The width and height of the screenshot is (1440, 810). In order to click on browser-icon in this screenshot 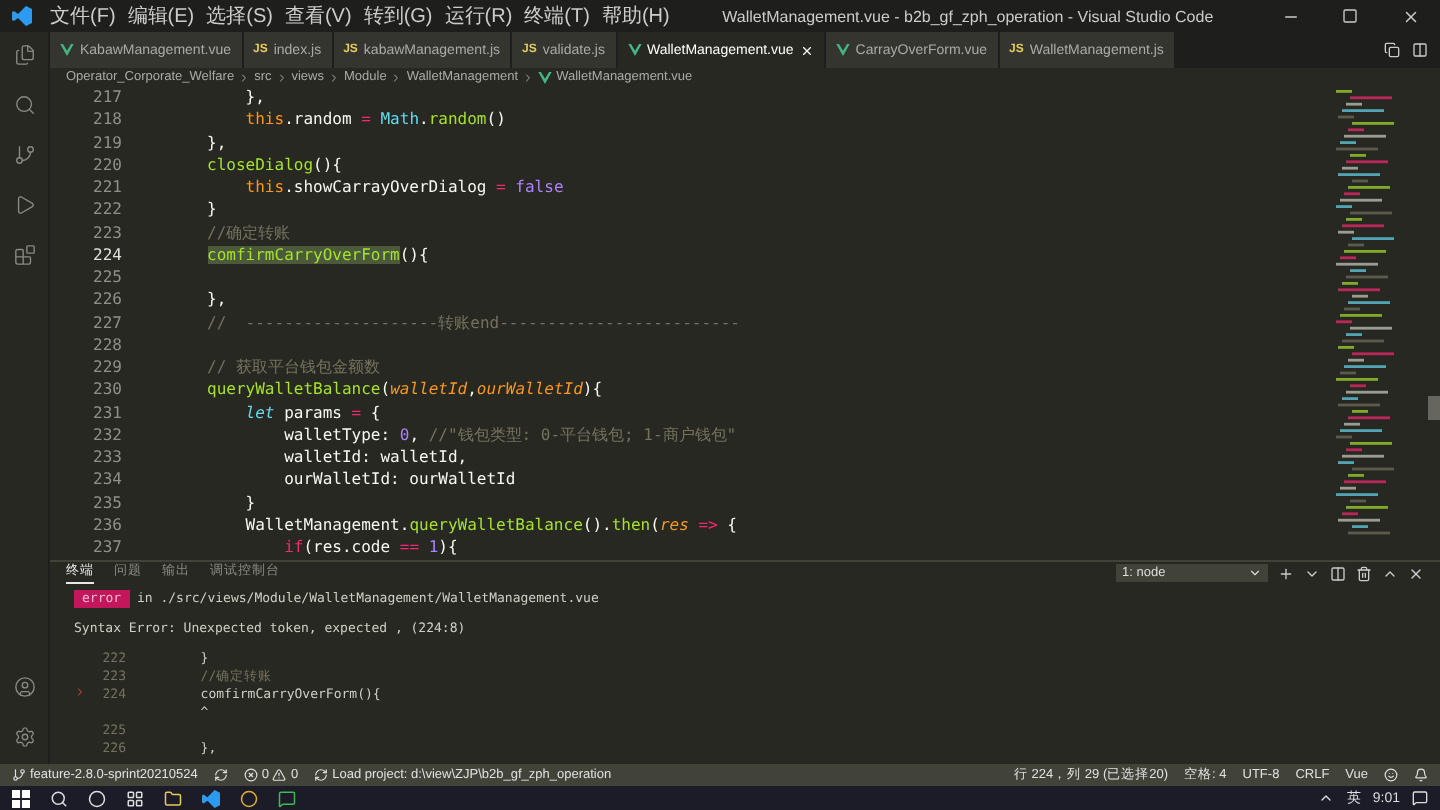, I will do `click(249, 798)`.